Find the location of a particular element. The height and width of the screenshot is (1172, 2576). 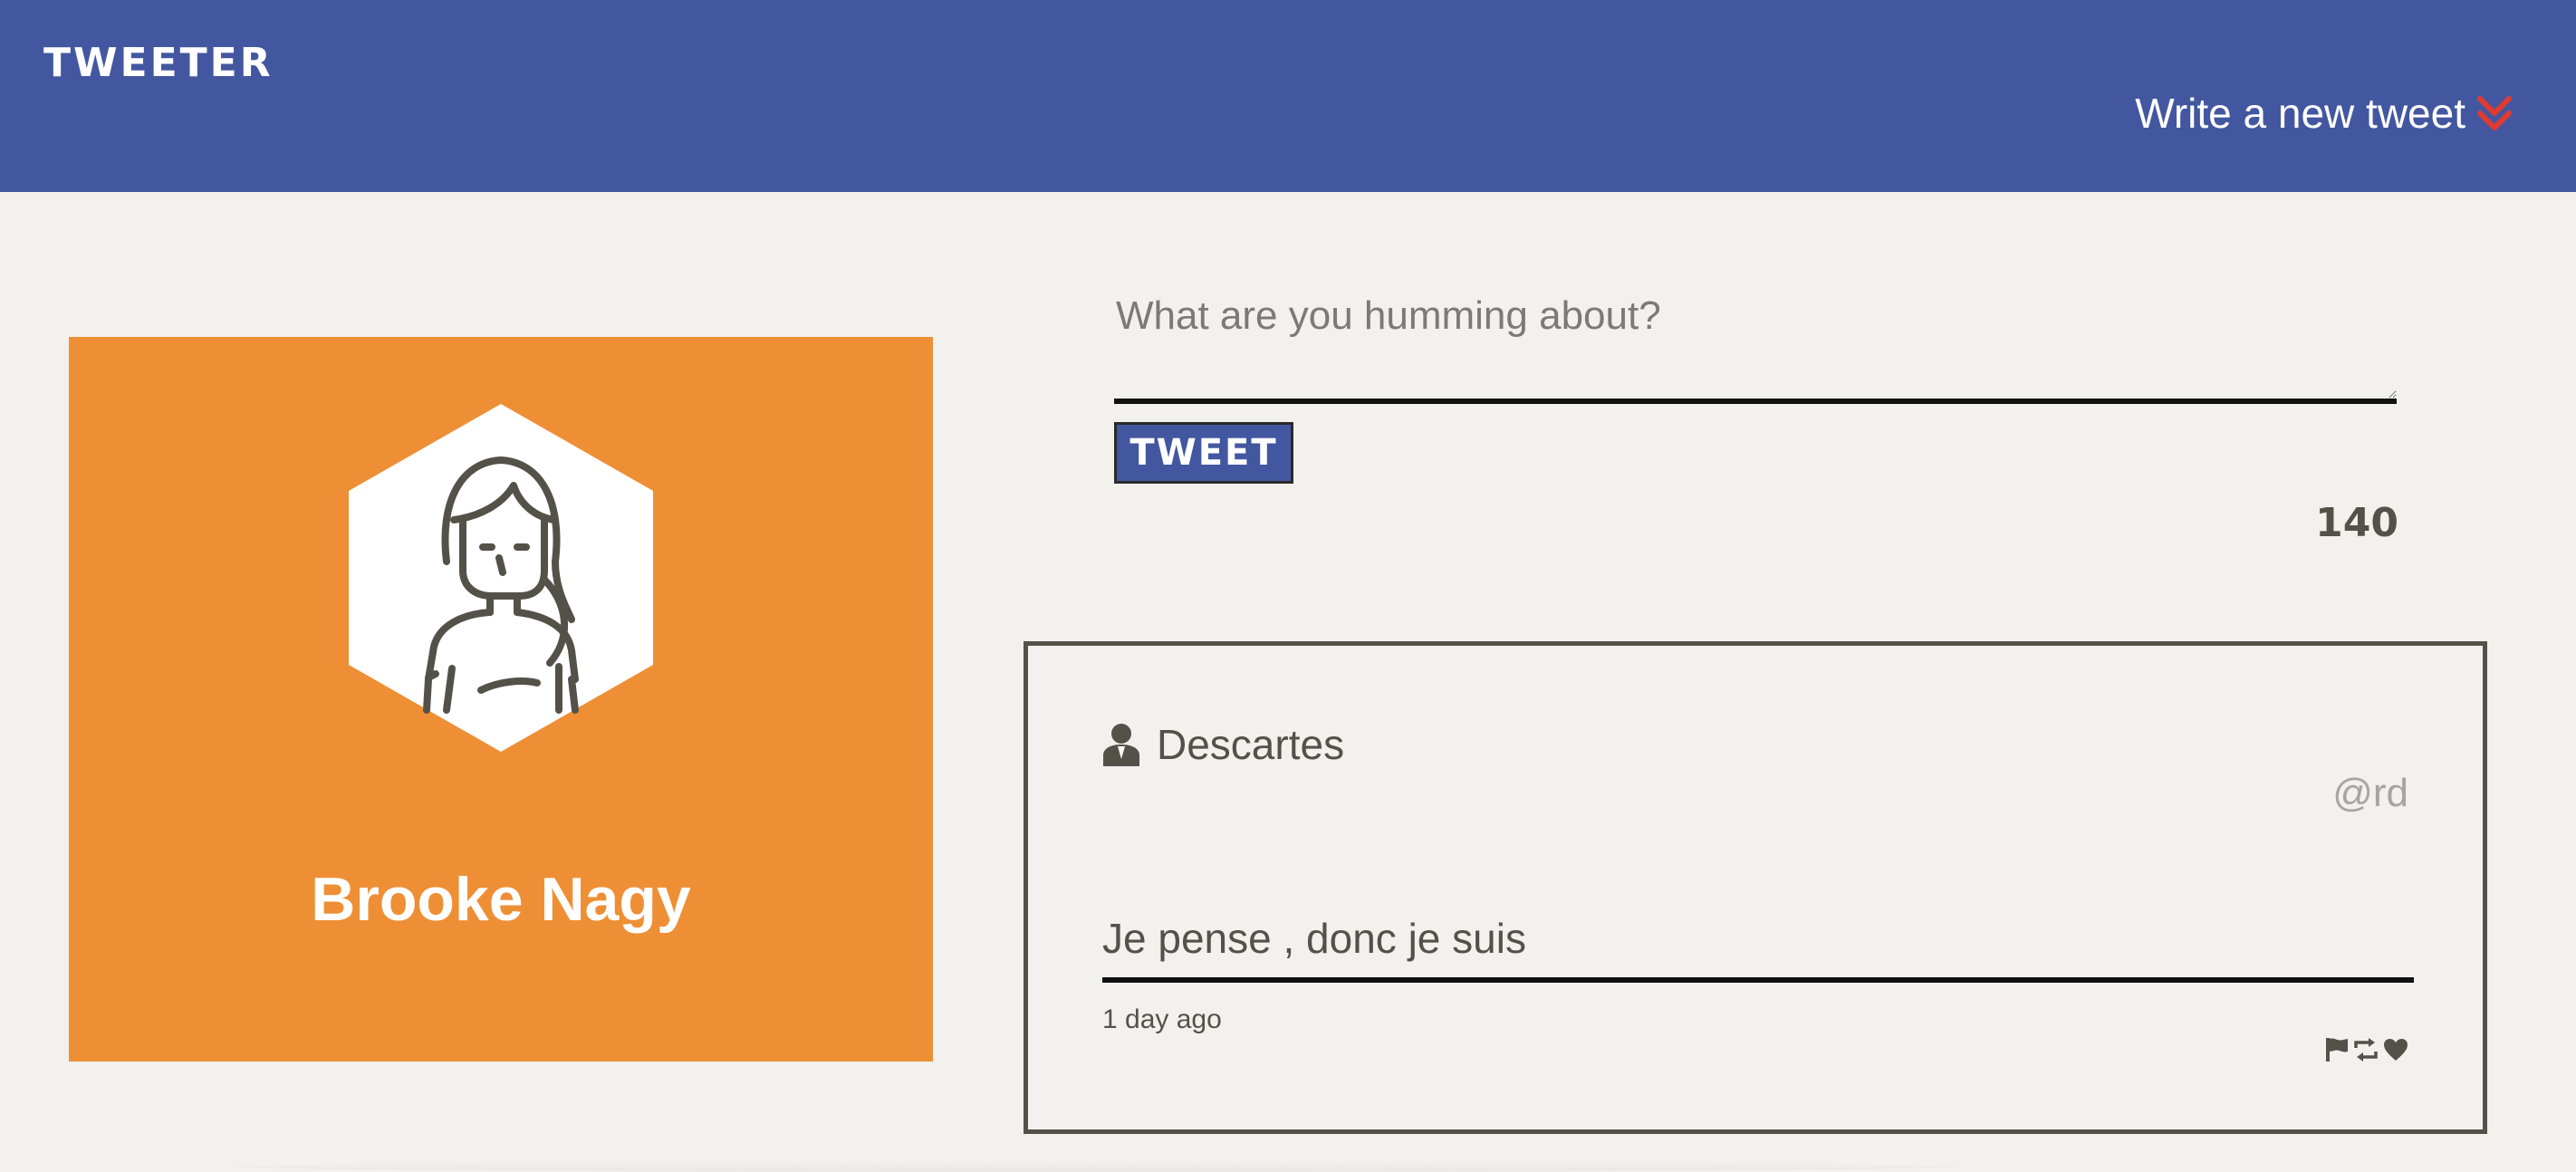

tweet-actions is located at coordinates (2366, 1052).